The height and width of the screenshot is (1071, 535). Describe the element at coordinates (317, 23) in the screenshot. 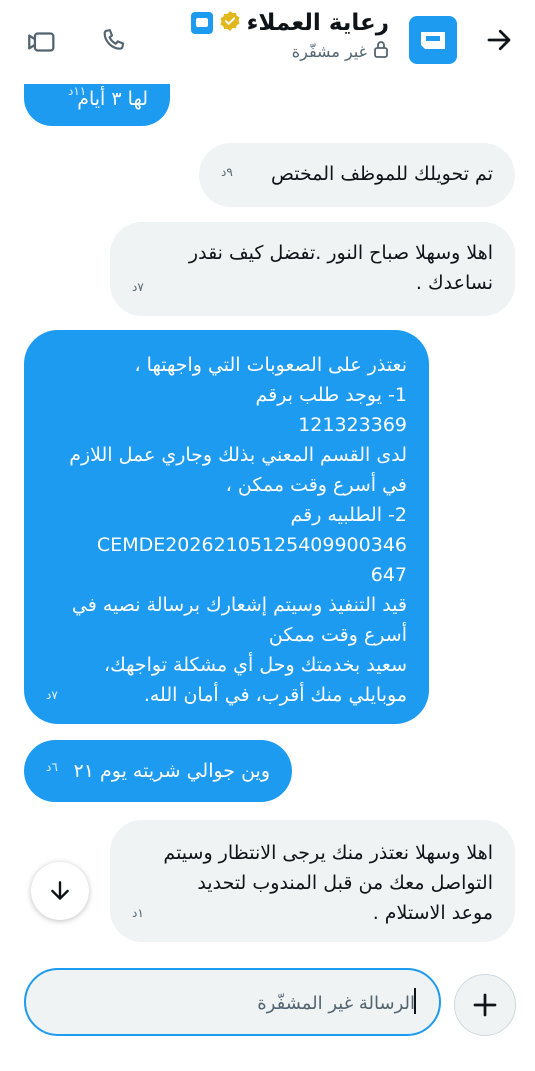

I see `page-title: رعاية العملاء` at that location.